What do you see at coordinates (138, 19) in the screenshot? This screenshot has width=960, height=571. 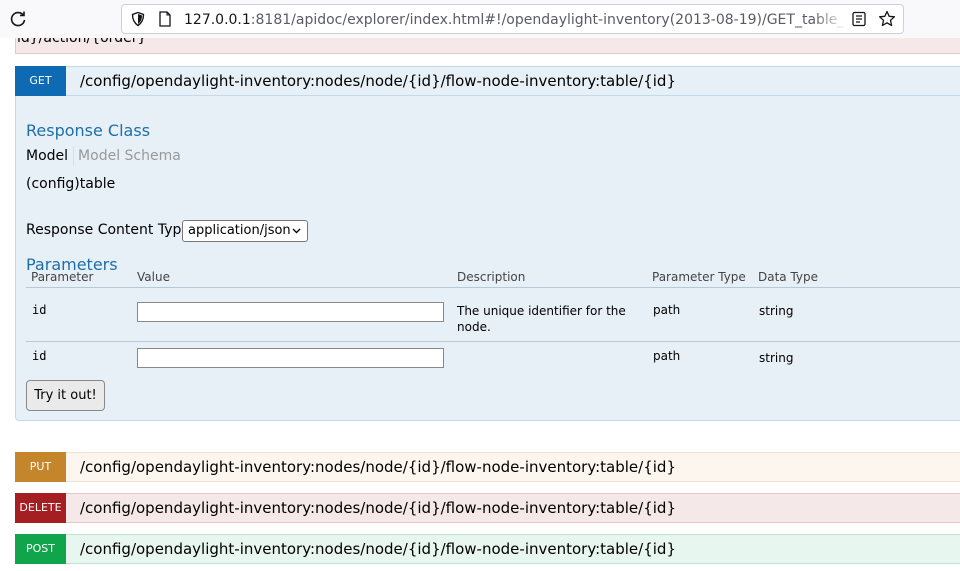 I see `shield-icon` at bounding box center [138, 19].